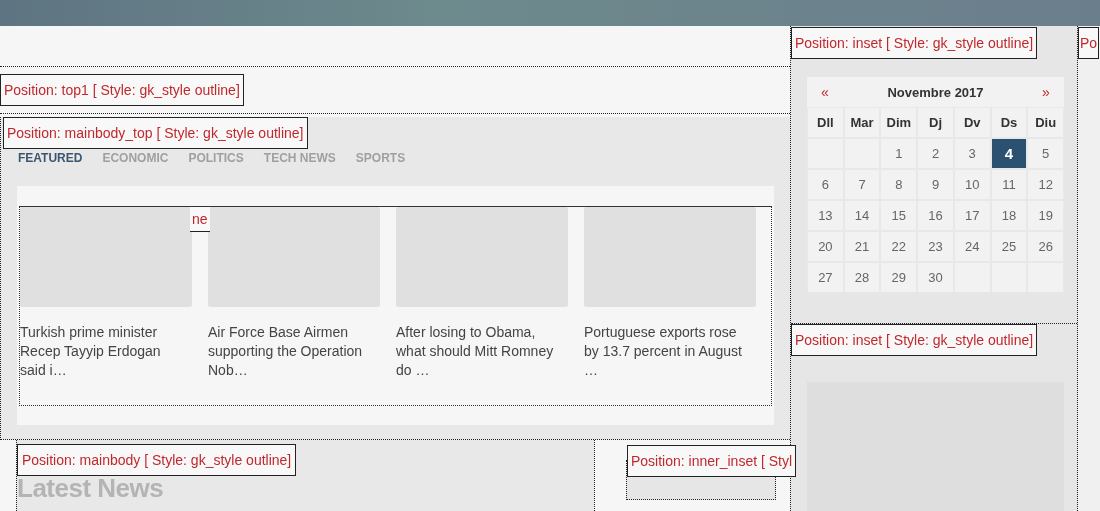  I want to click on previous-month-link: «, so click(825, 92).